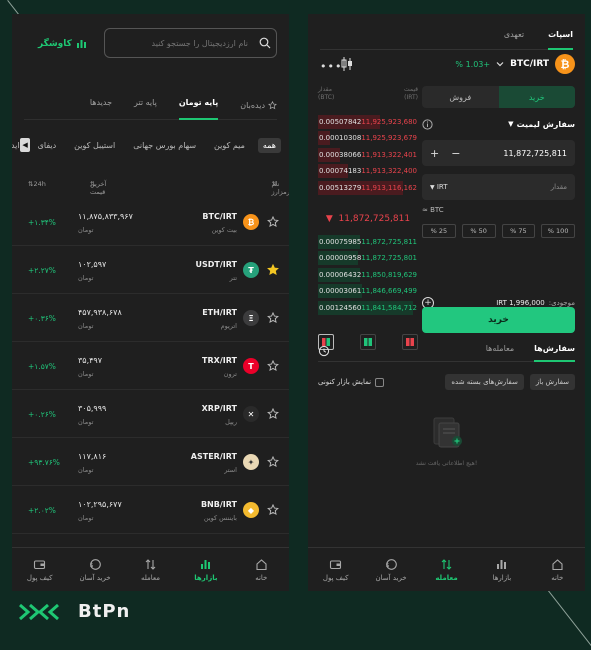 The width and height of the screenshot is (591, 650). I want to click on chevron-left-icon: ◀, so click(25, 145).